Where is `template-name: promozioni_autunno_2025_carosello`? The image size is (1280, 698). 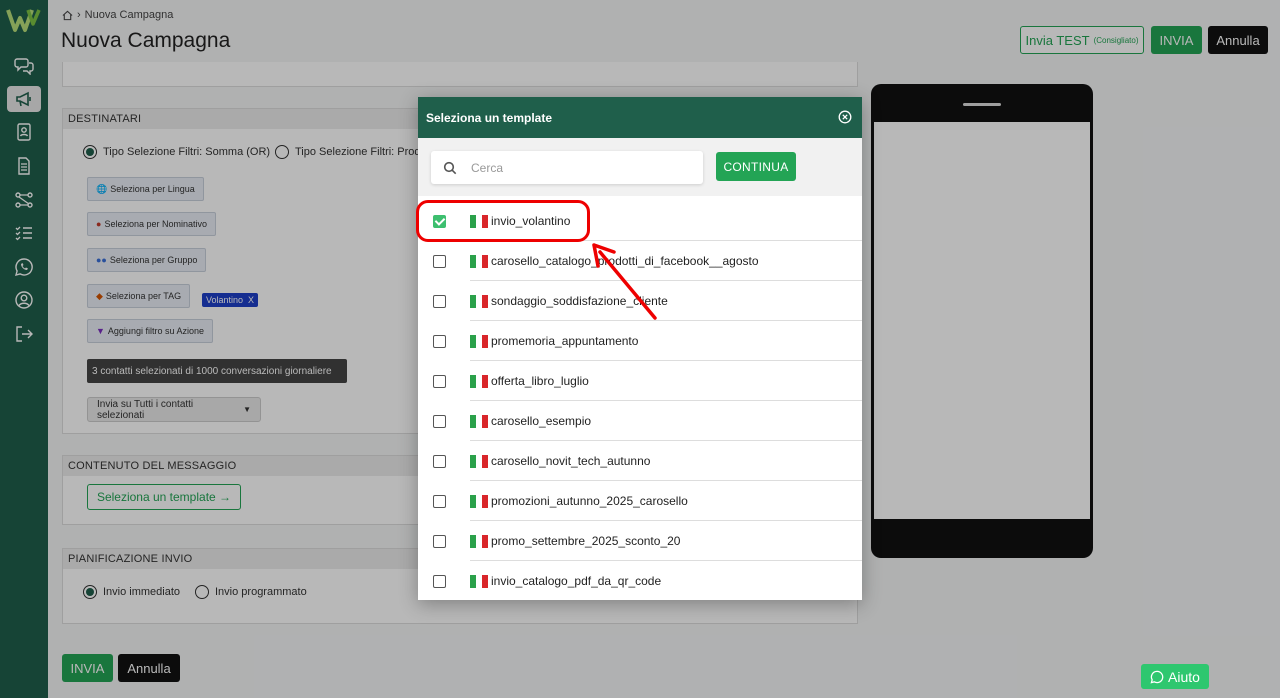
template-name: promozioni_autunno_2025_carosello is located at coordinates (589, 501).